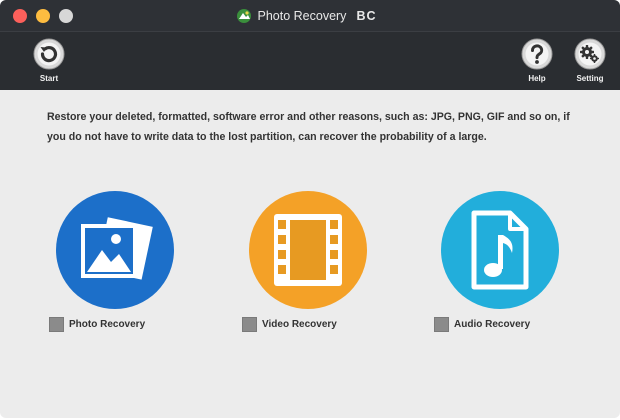 The image size is (620, 420). What do you see at coordinates (537, 54) in the screenshot?
I see `help-icon` at bounding box center [537, 54].